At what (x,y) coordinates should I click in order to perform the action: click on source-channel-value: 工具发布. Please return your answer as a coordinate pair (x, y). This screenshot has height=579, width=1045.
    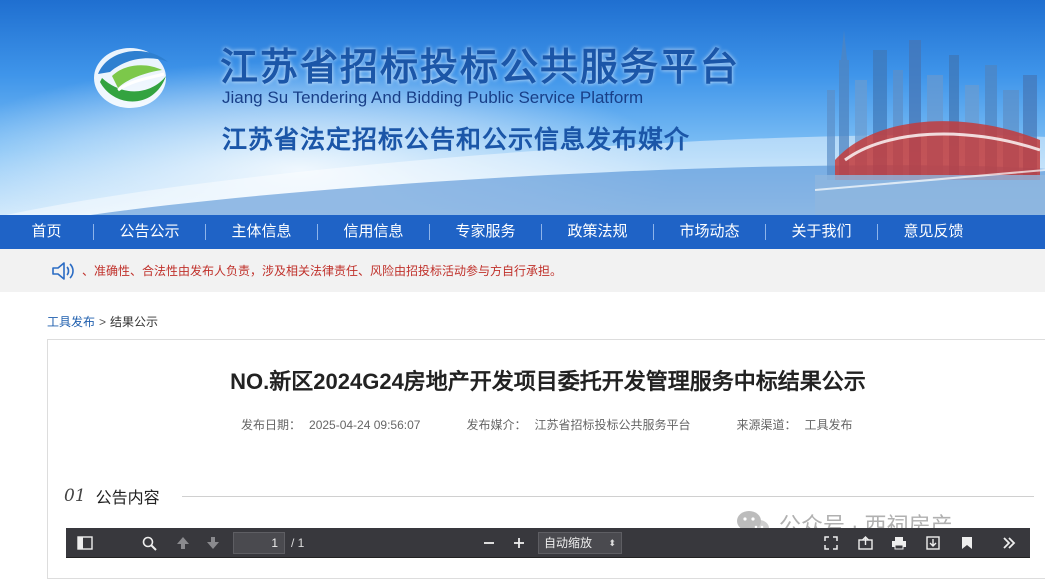
    Looking at the image, I should click on (828, 425).